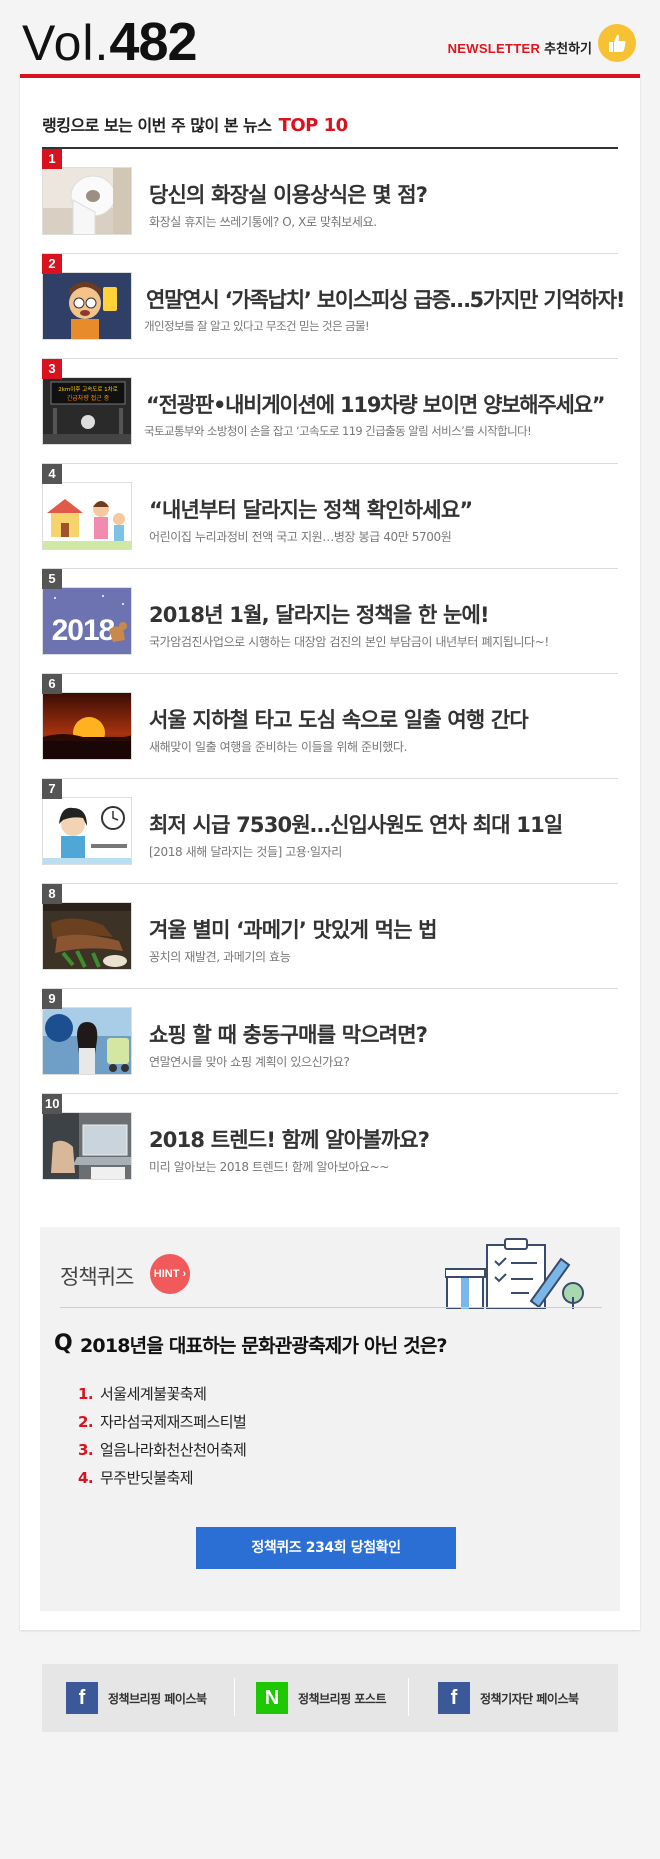 The height and width of the screenshot is (1859, 660). What do you see at coordinates (173, 1450) in the screenshot?
I see `option-text: 얼음나라화천산천어축제` at bounding box center [173, 1450].